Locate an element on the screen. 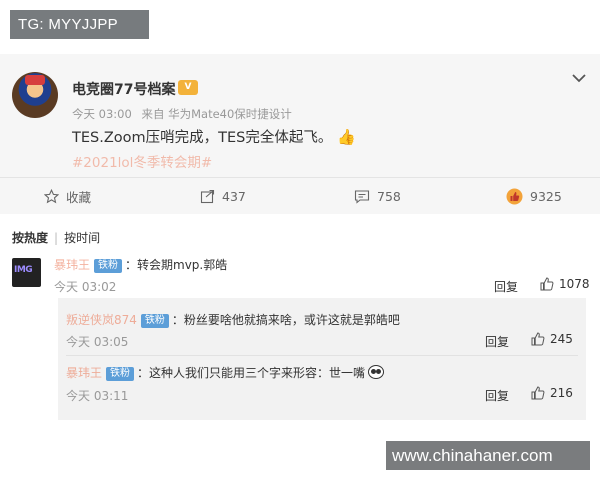 This screenshot has width=600, height=480. favorite-button: 收藏 is located at coordinates (67, 196).